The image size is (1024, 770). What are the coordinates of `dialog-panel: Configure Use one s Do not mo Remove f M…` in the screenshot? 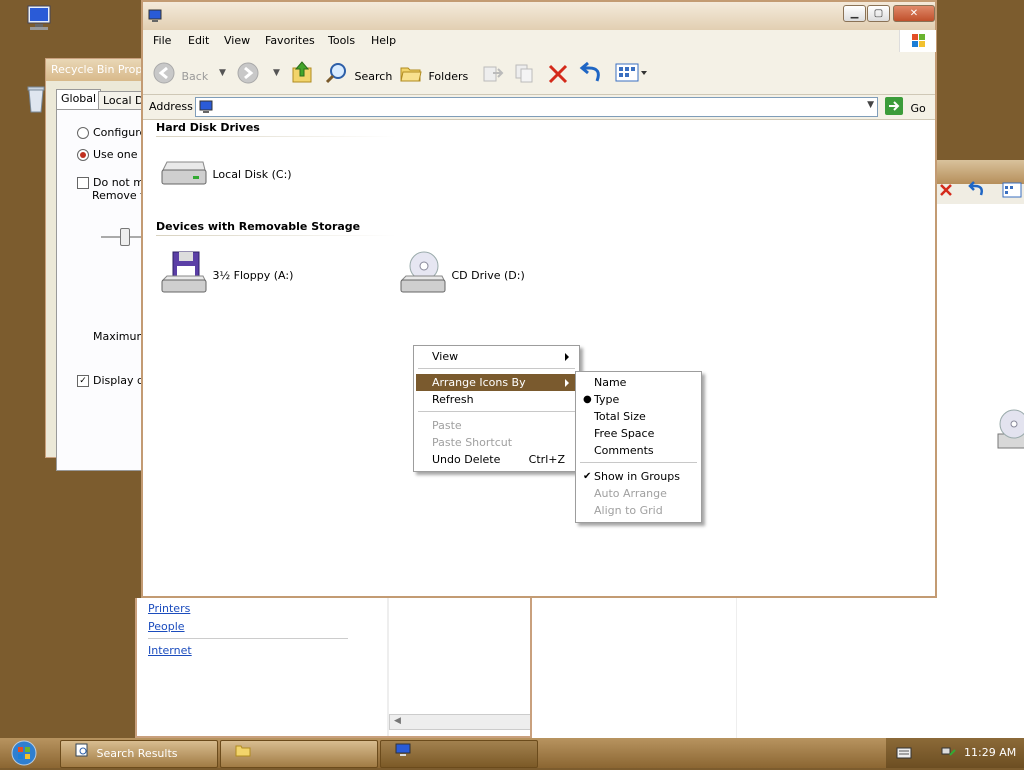 It's located at (103, 290).